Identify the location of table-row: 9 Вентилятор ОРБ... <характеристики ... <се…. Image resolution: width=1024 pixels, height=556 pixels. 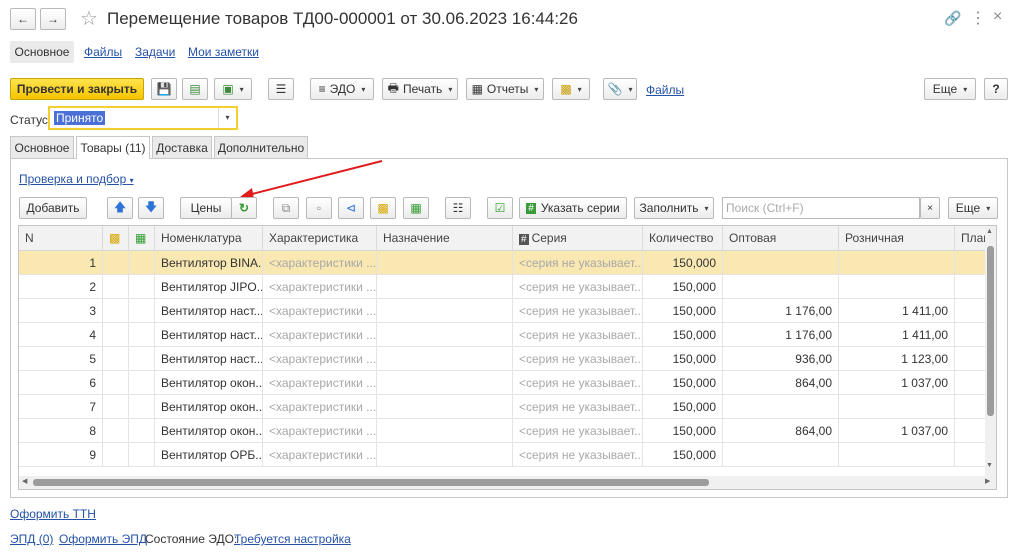
(502, 455).